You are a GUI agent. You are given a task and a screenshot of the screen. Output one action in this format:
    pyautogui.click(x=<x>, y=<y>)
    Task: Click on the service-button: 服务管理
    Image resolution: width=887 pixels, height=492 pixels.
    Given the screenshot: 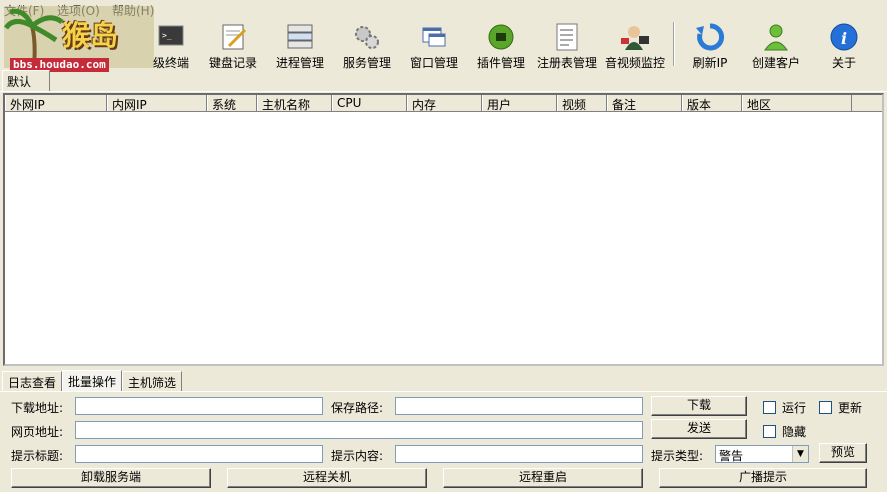 What is the action you would take?
    pyautogui.click(x=367, y=46)
    